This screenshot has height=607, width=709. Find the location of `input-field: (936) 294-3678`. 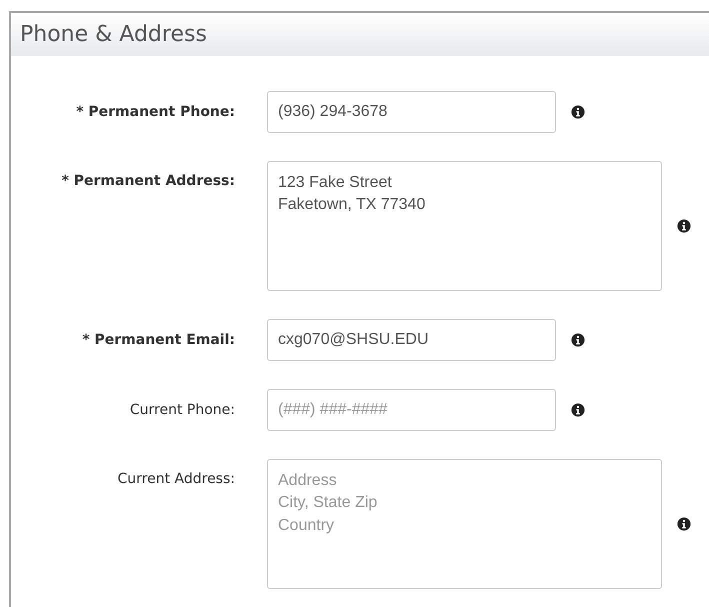

input-field: (936) 294-3678 is located at coordinates (411, 112).